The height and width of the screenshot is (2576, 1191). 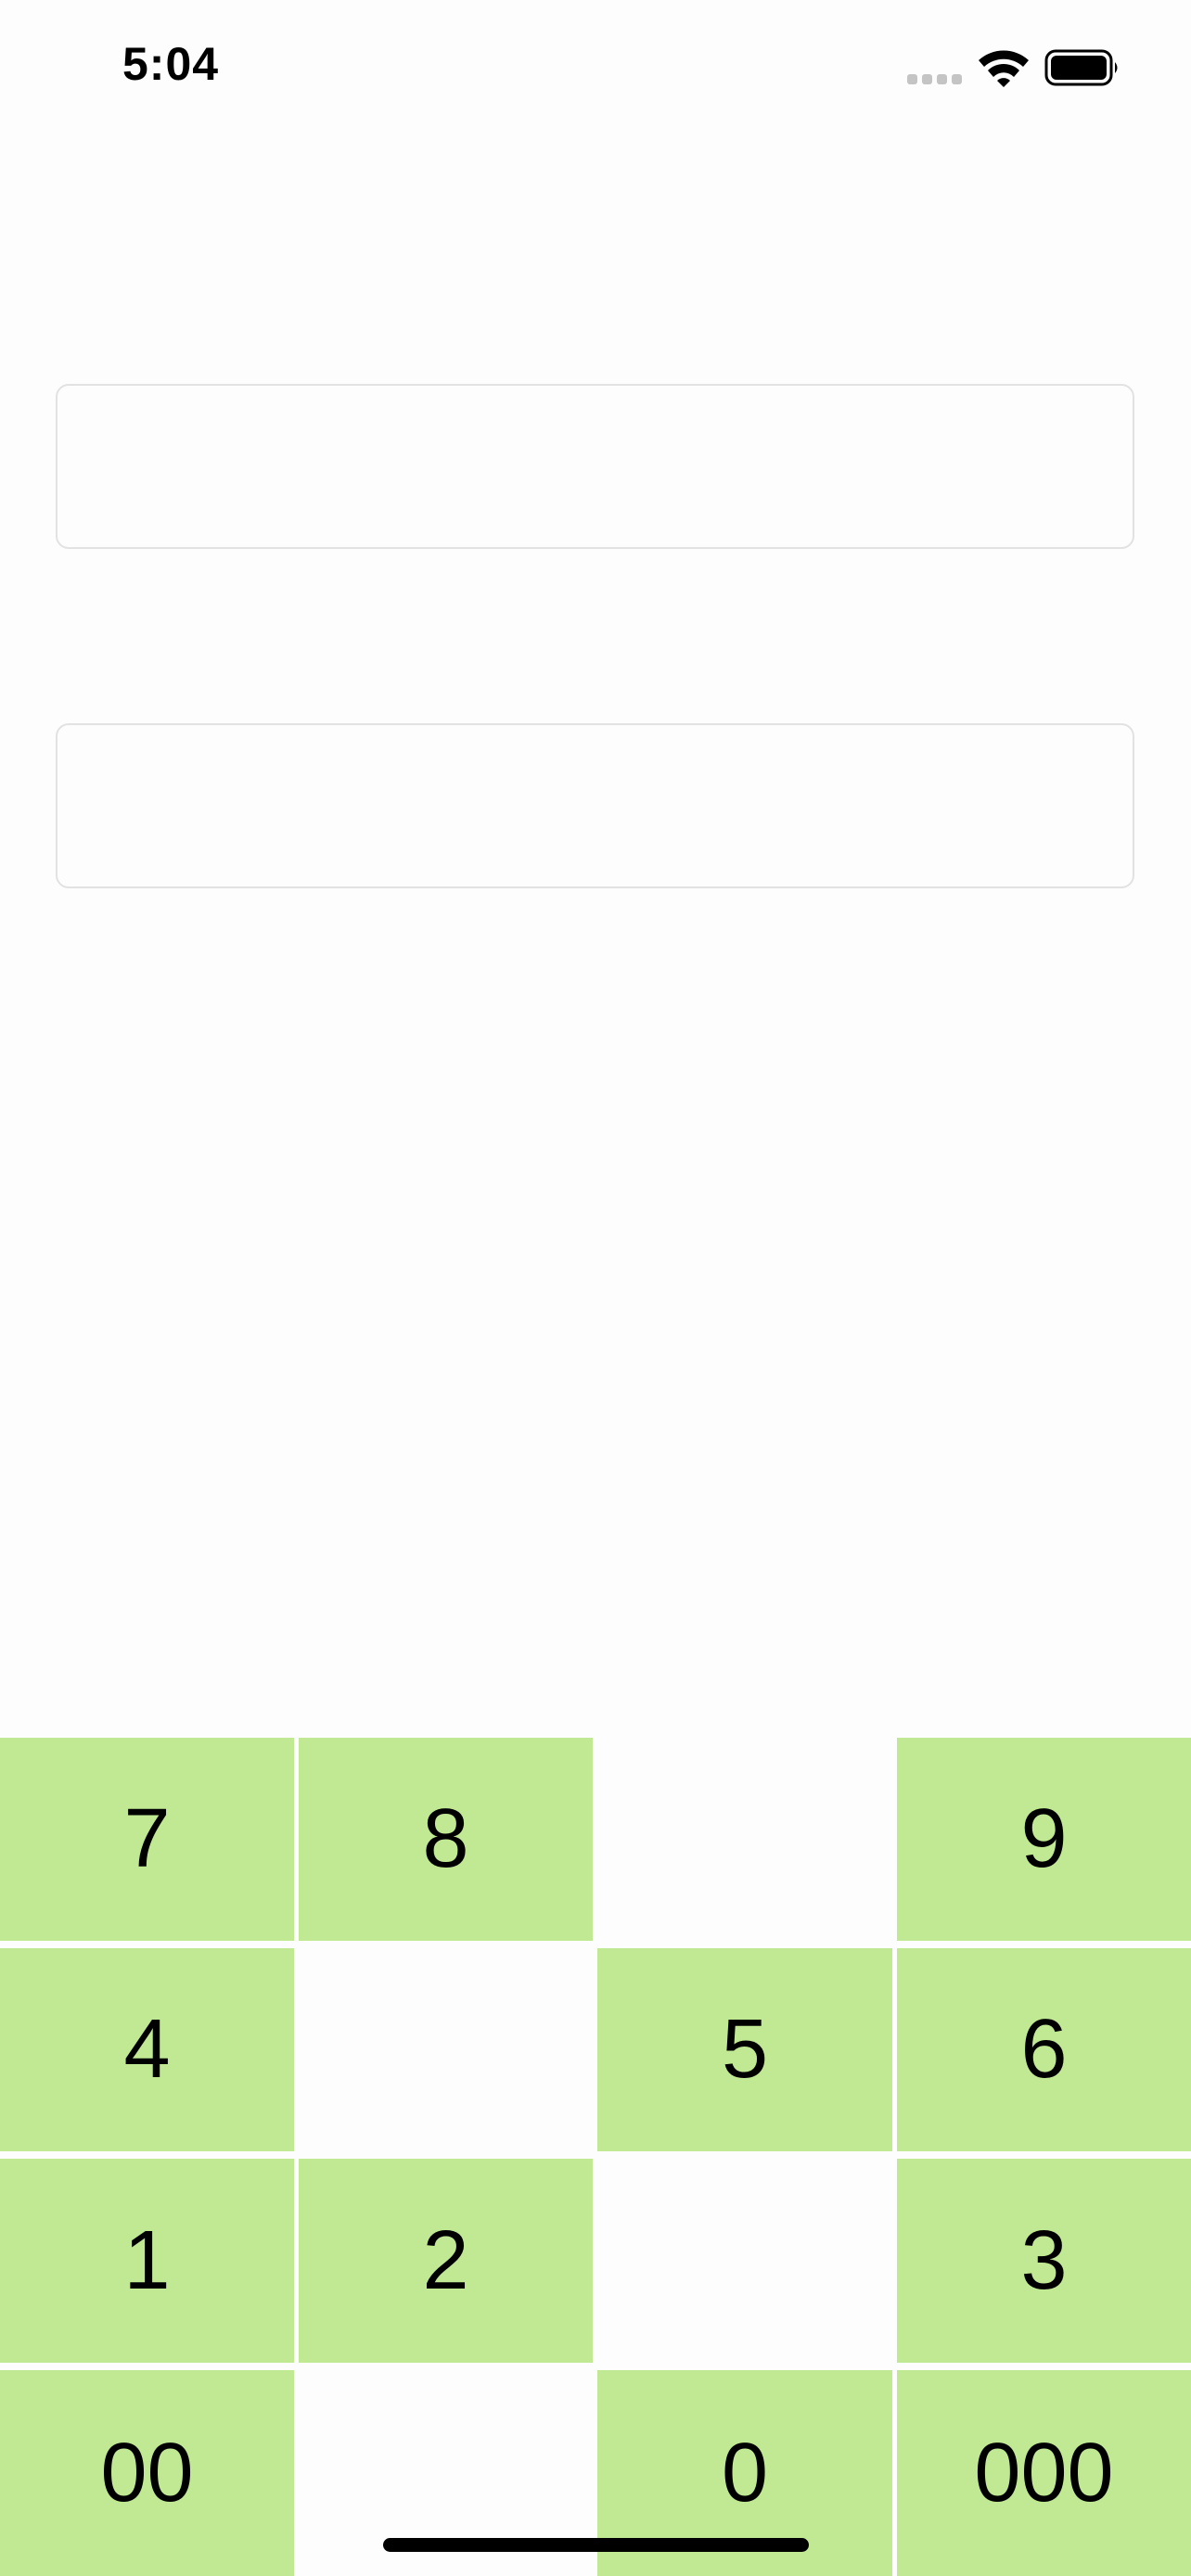 What do you see at coordinates (446, 2261) in the screenshot?
I see `key-2: 2` at bounding box center [446, 2261].